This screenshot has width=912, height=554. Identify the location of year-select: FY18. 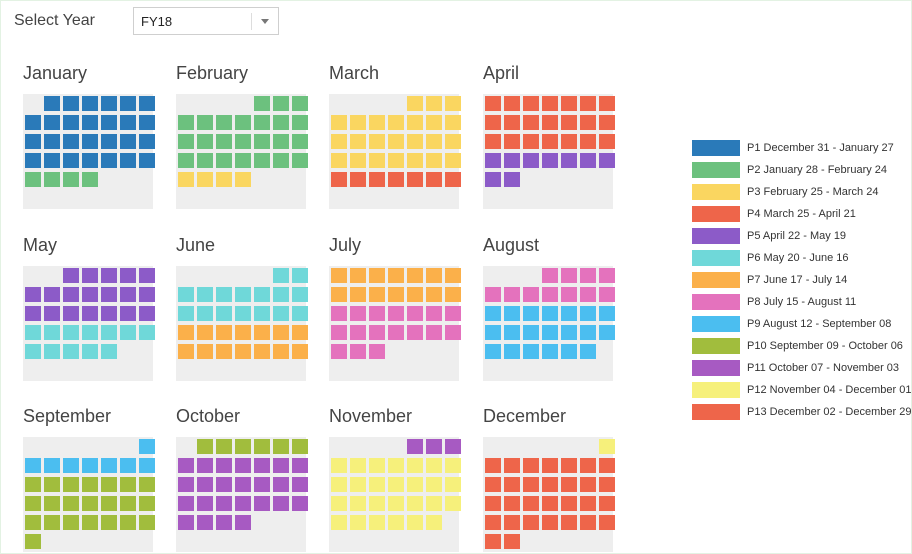
(206, 21).